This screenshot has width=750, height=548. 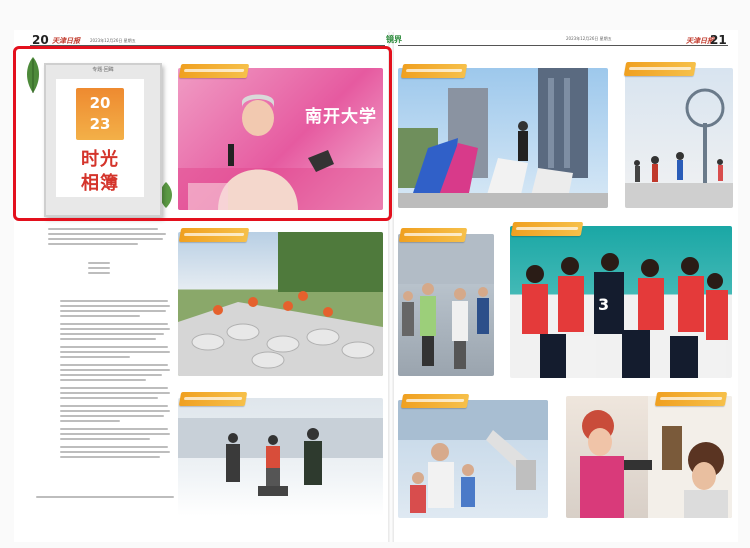 What do you see at coordinates (99, 269) in the screenshot?
I see `chapter-marks` at bounding box center [99, 269].